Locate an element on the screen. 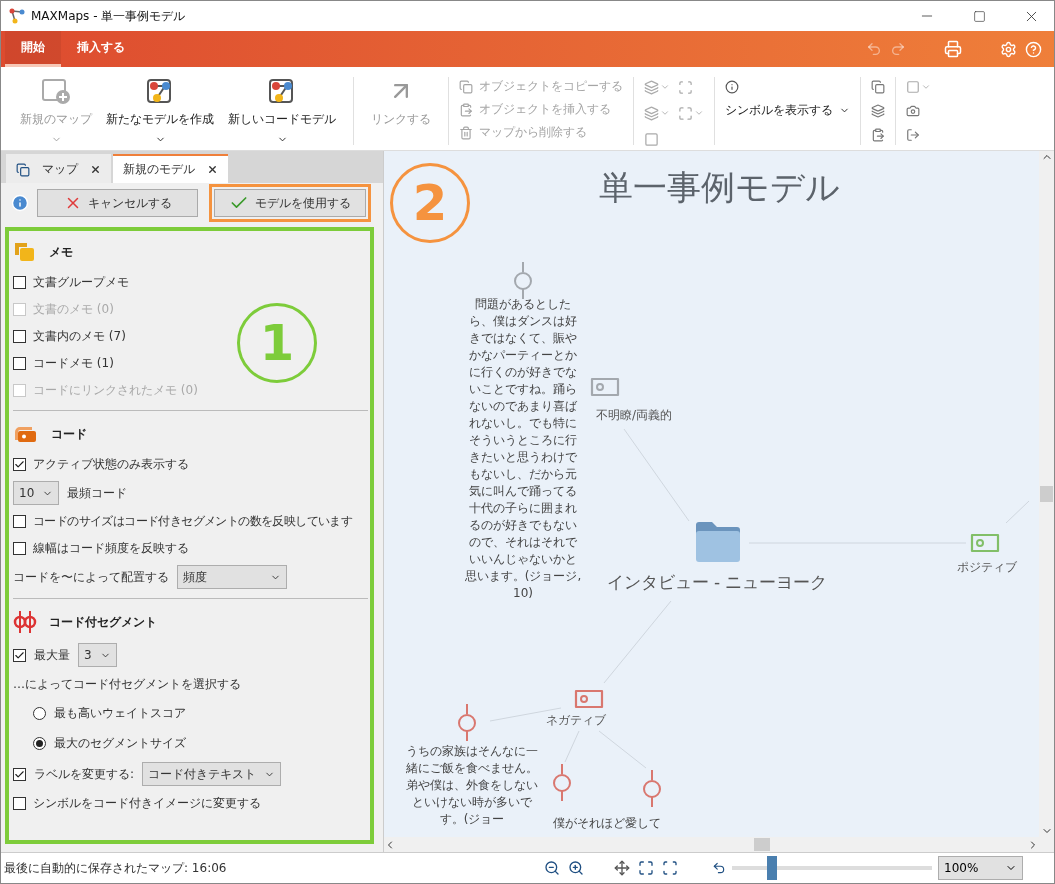 This screenshot has width=1055, height=884. option-label: コードを〜によって配置する is located at coordinates (91, 577).